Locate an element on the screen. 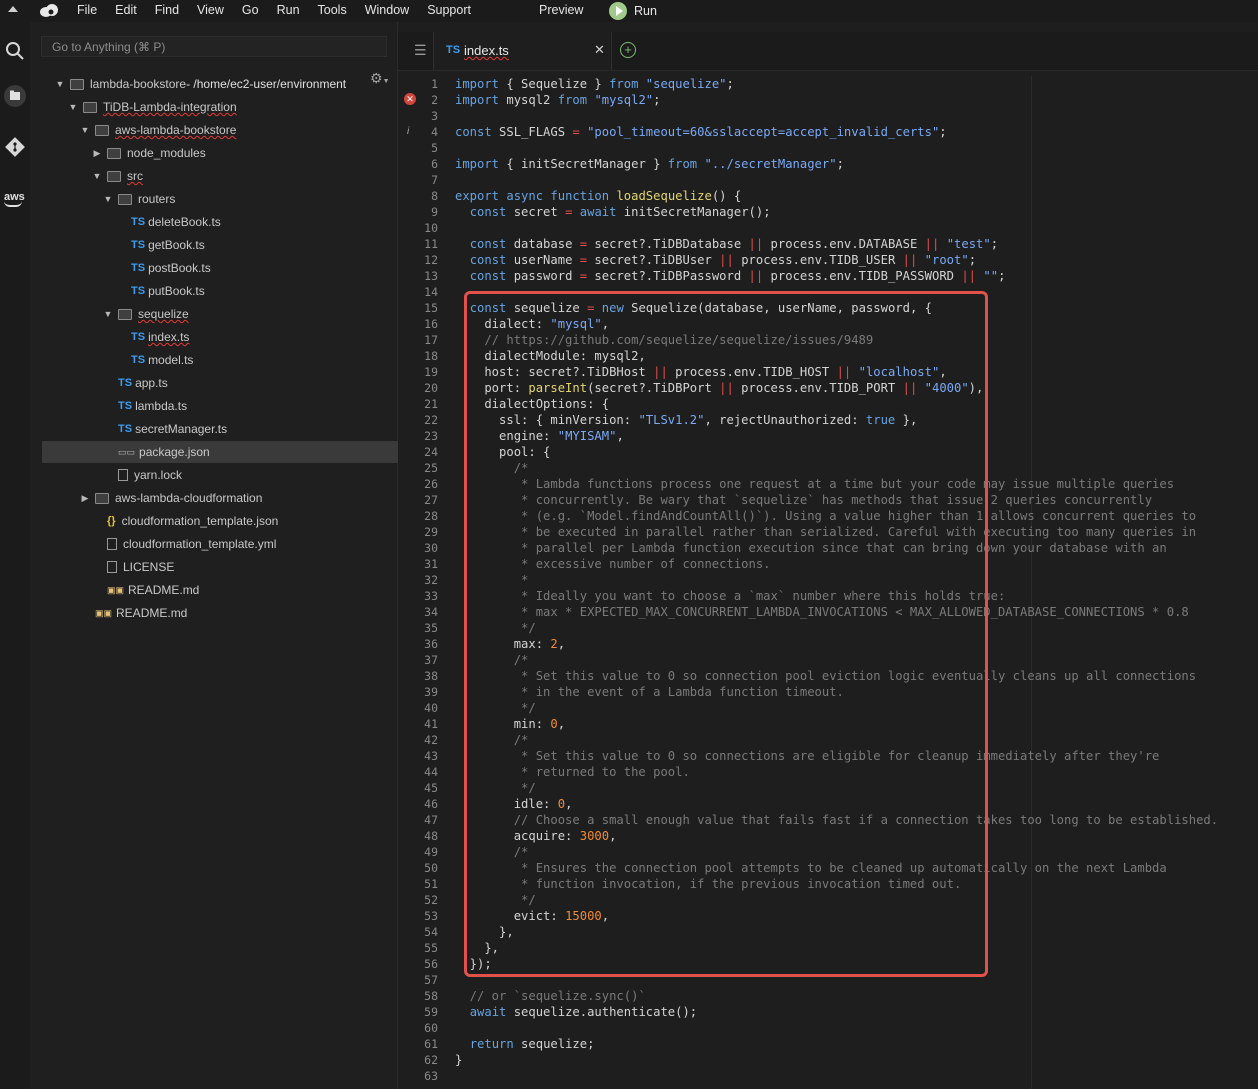 The image size is (1258, 1089). line-number: 56 is located at coordinates (431, 964).